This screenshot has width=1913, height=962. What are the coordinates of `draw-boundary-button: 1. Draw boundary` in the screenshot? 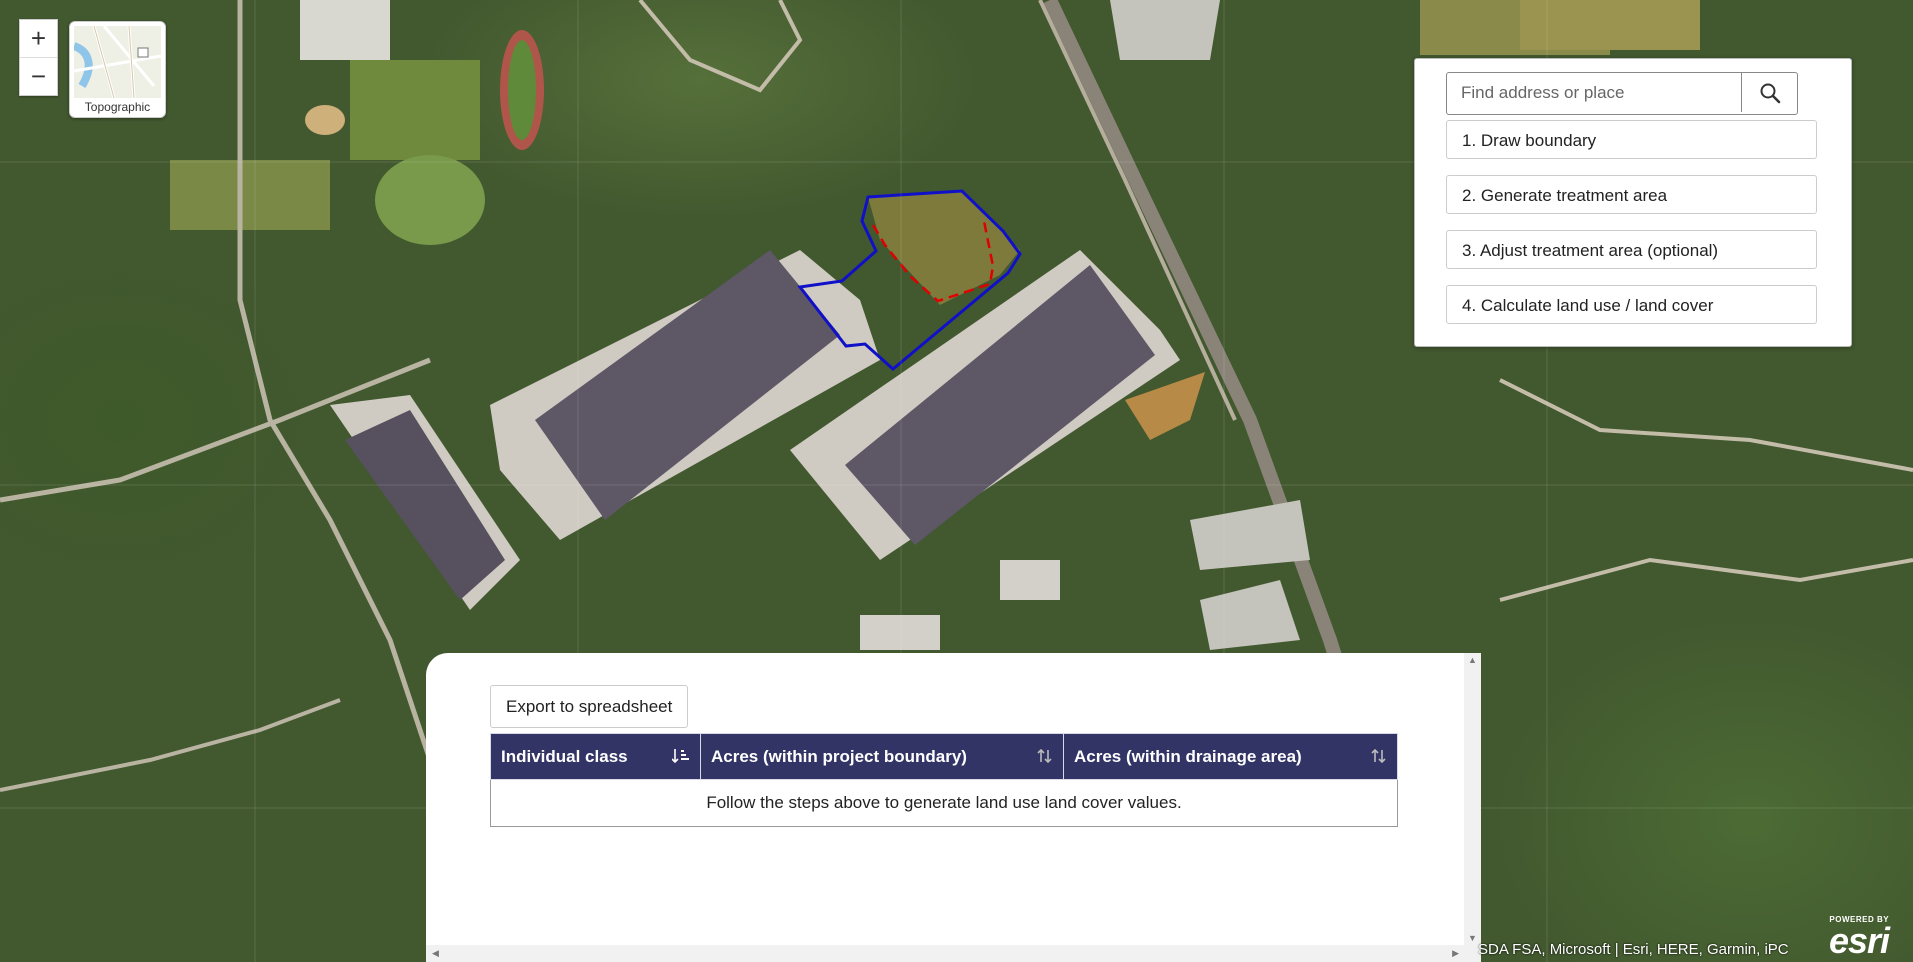 It's located at (1631, 139).